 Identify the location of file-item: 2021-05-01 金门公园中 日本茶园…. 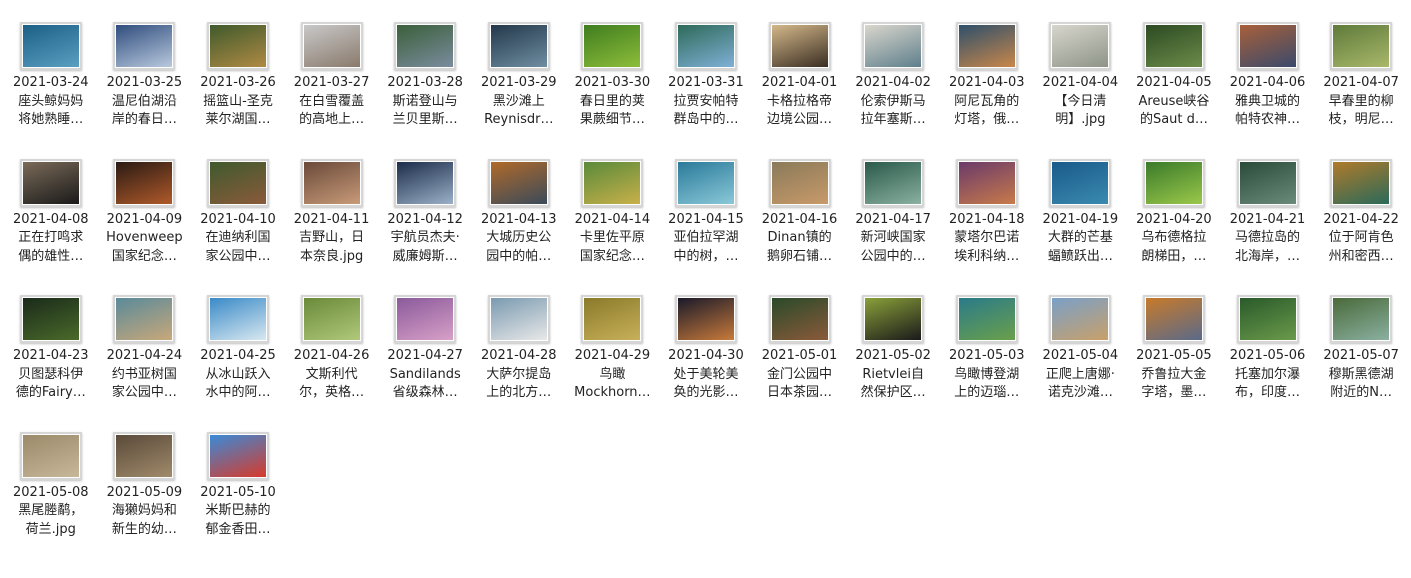
(800, 363).